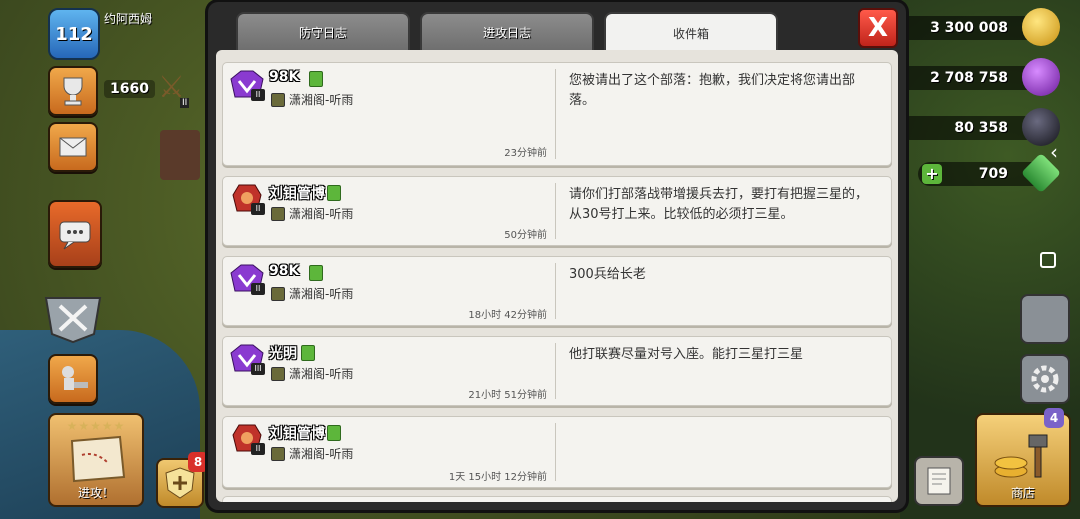 The width and height of the screenshot is (1080, 519). I want to click on message-sender-panel: II 98K 潇湘阁-听雨 23分钟前, so click(389, 114).